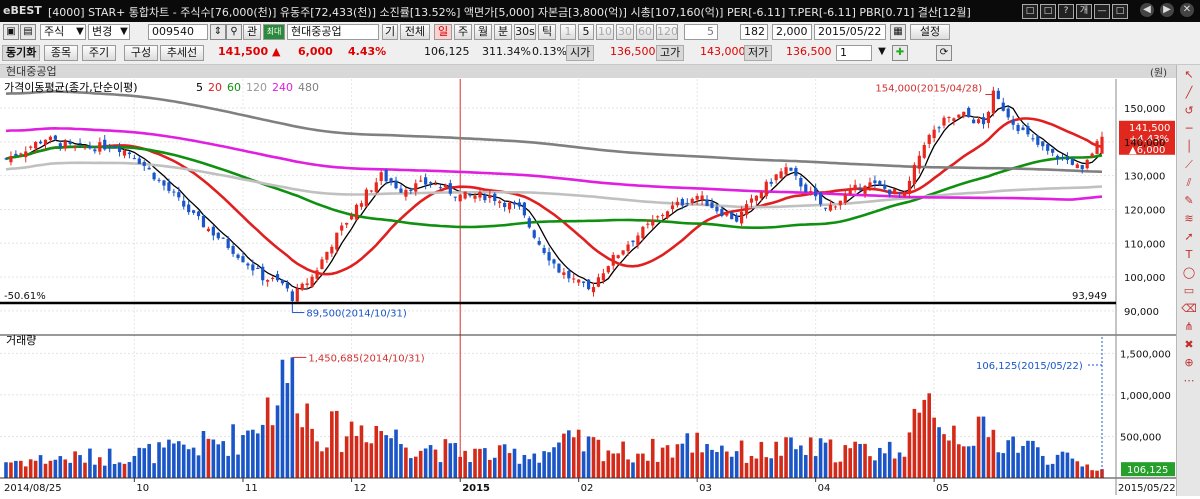 This screenshot has height=499, width=1200. I want to click on rect-tool-icon: ▭, so click(1189, 291).